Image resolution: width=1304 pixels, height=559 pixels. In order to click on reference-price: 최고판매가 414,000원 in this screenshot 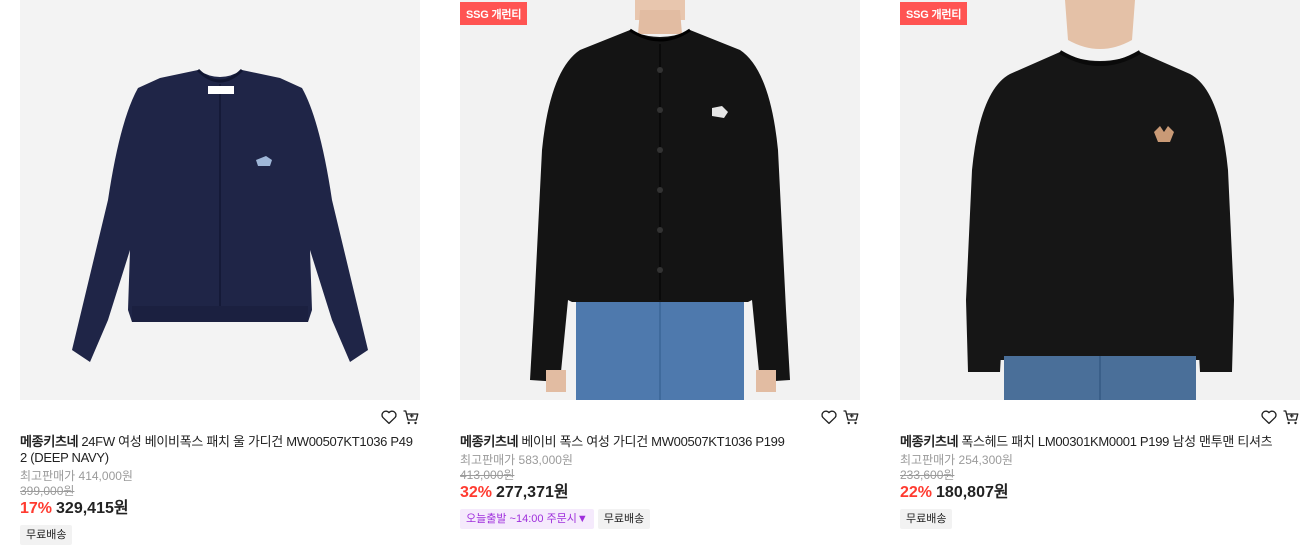, I will do `click(76, 476)`.